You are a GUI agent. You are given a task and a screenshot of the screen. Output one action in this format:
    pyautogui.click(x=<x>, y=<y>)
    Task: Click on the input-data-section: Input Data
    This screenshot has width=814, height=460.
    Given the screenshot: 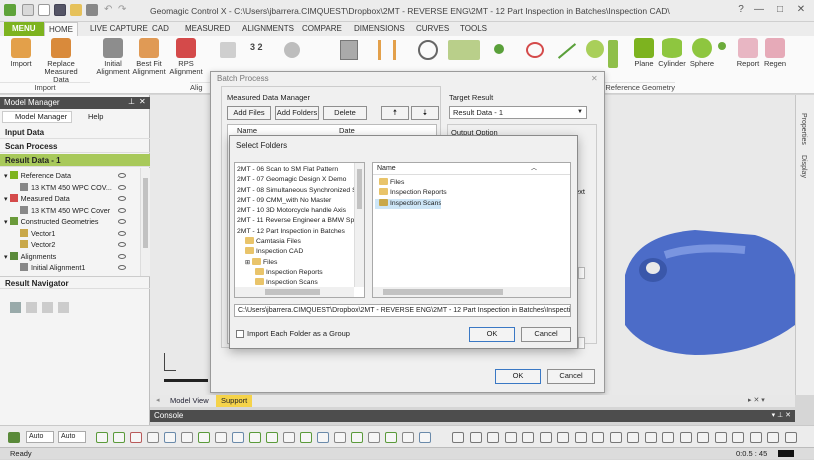 What is the action you would take?
    pyautogui.click(x=75, y=132)
    